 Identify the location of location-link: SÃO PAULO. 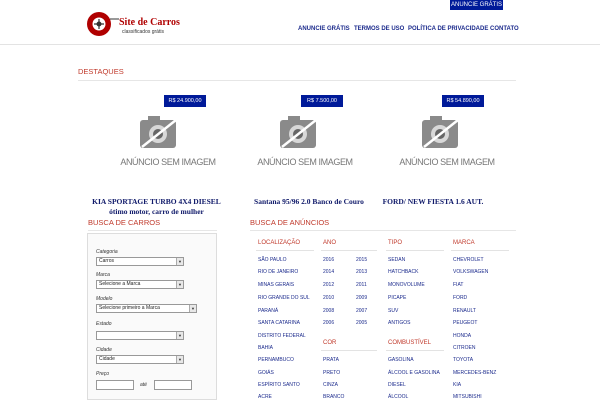
(272, 260).